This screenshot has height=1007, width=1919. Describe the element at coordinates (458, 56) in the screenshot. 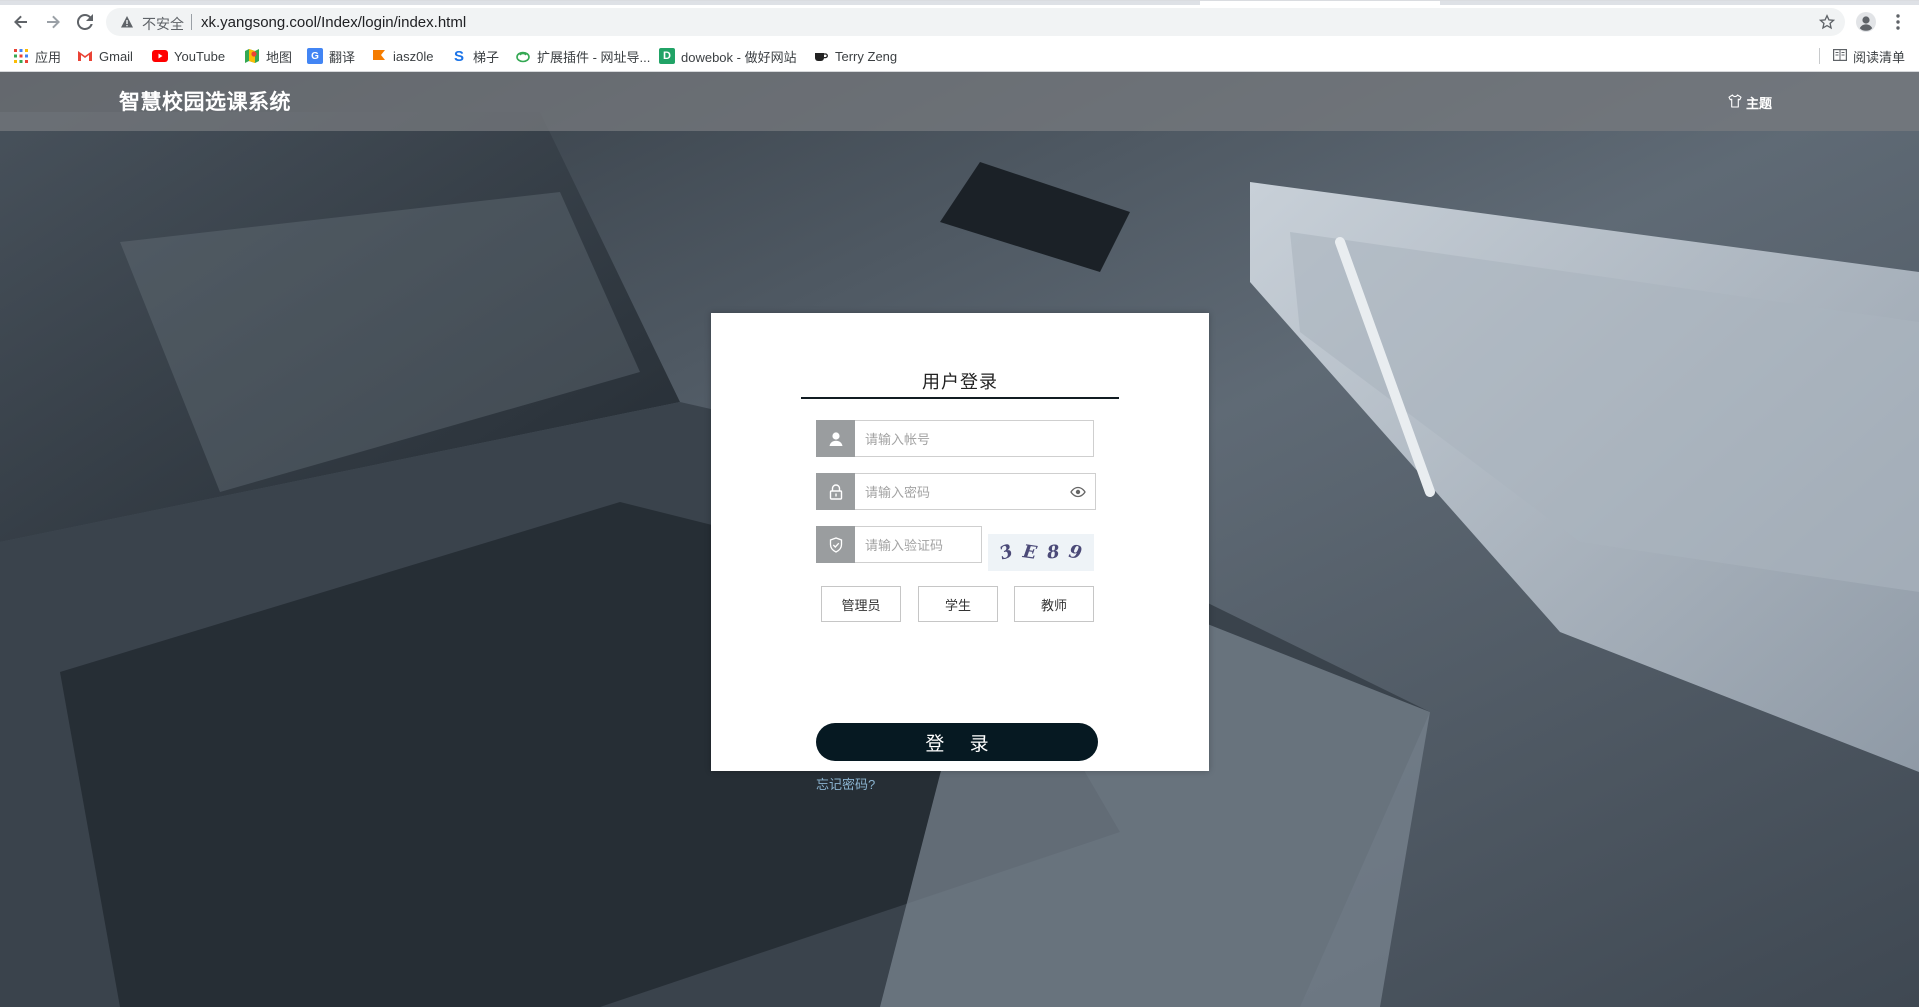

I see `s-logo-icon: S` at that location.